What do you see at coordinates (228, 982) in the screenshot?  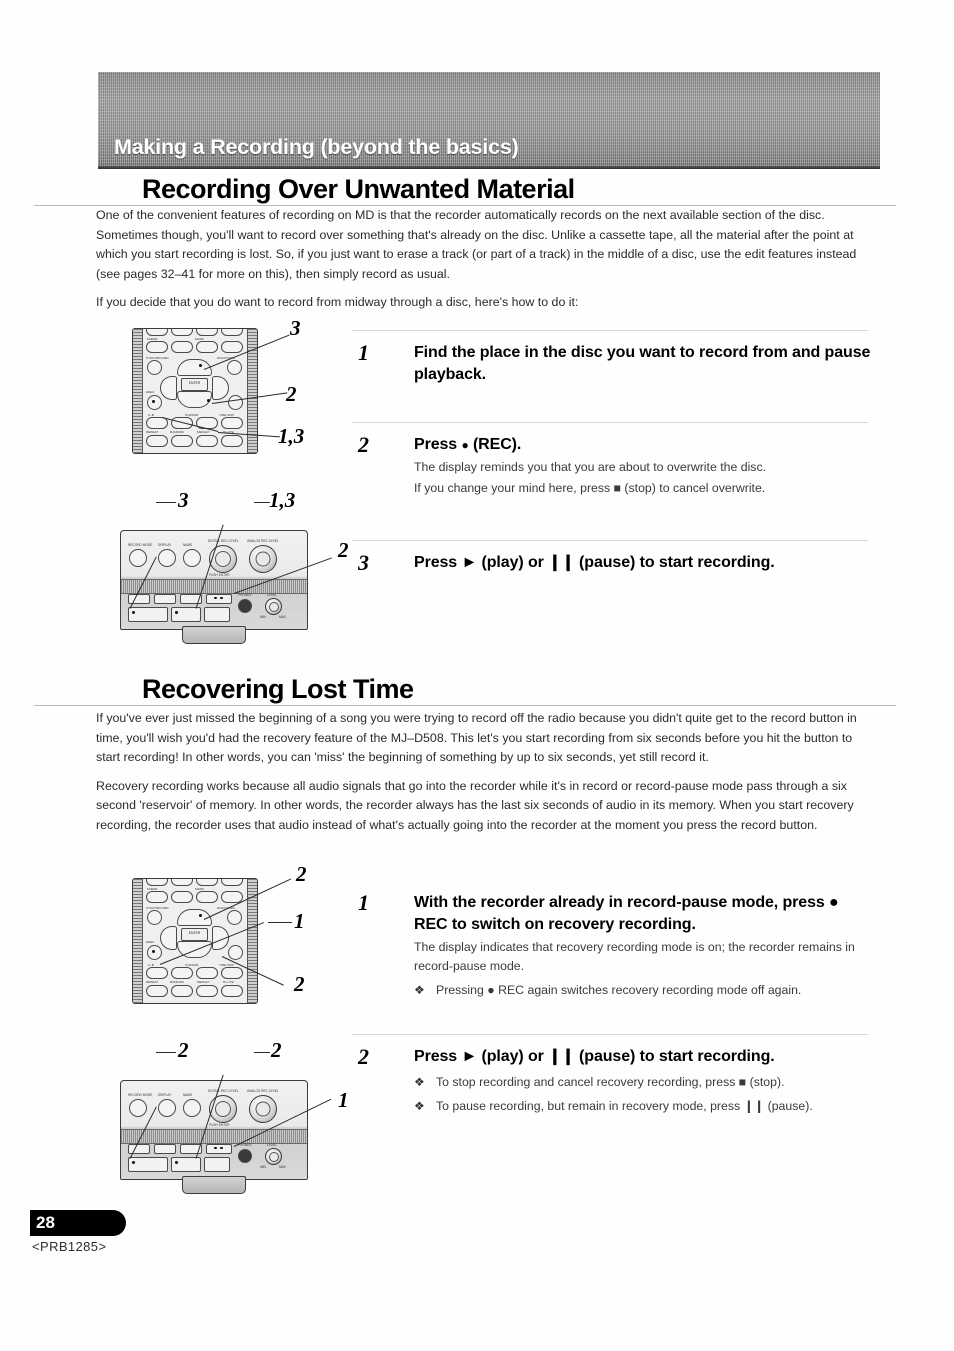 I see `remote-label-hi-lite: HI-LITE` at bounding box center [228, 982].